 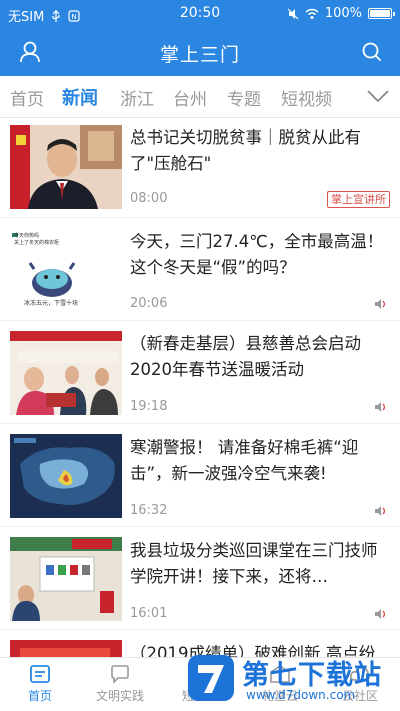 I want to click on news-title: 寒潮警报！ 请准备好棉毛裤“迎击”，新一波强冷空气来袭!, so click(x=244, y=460).